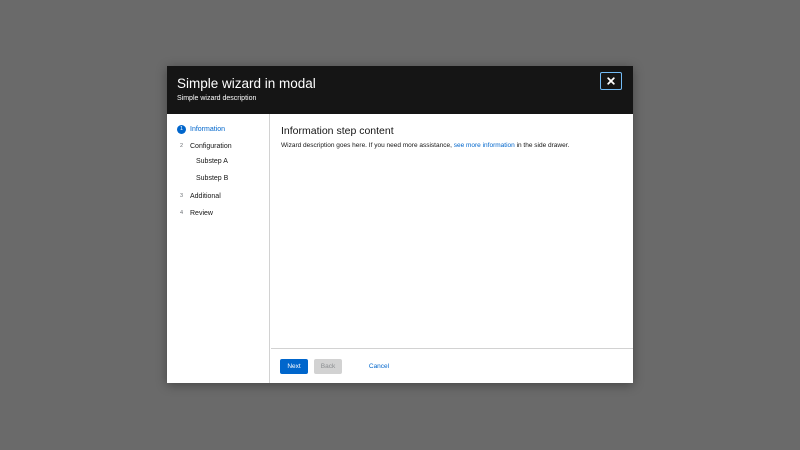  I want to click on step-number-badge: 4, so click(181, 213).